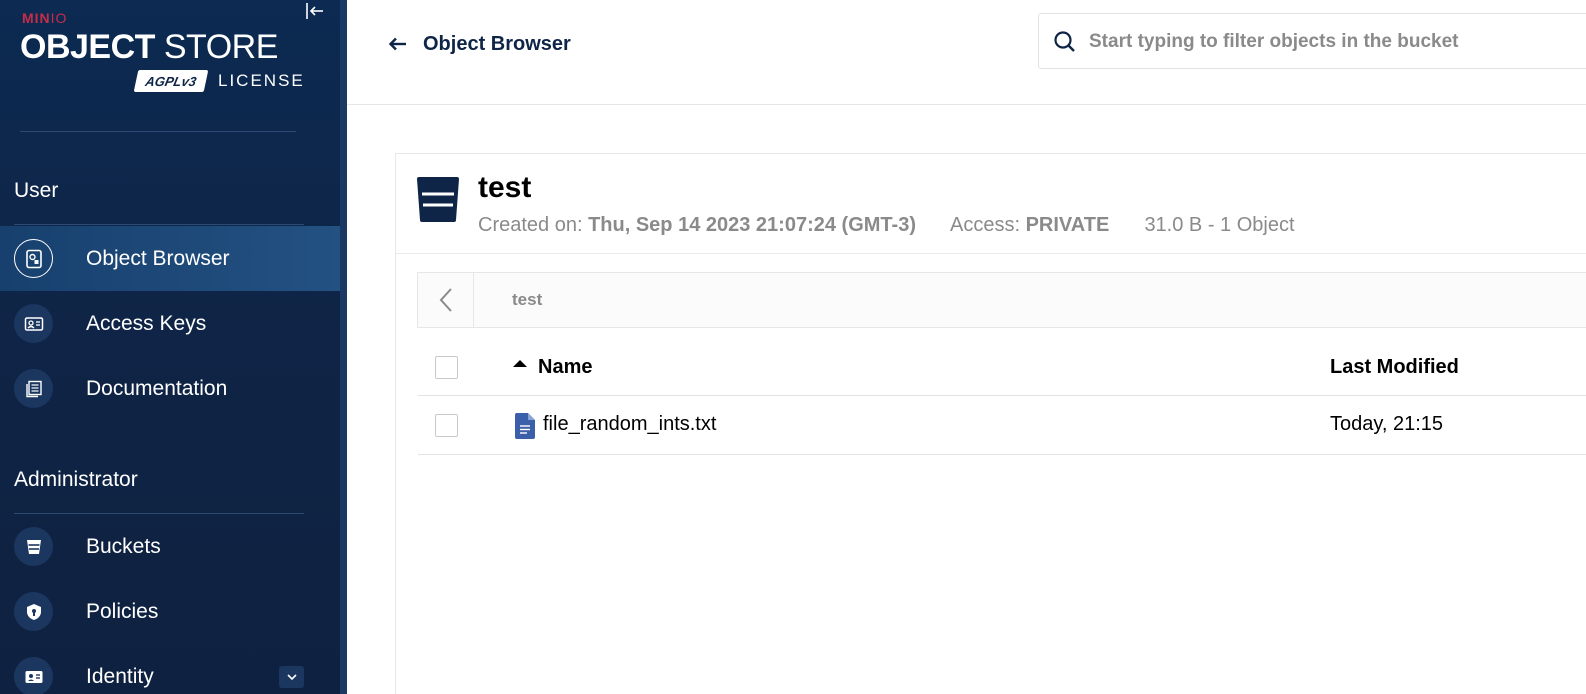  Describe the element at coordinates (446, 367) in the screenshot. I see `select-all-checkbox` at that location.